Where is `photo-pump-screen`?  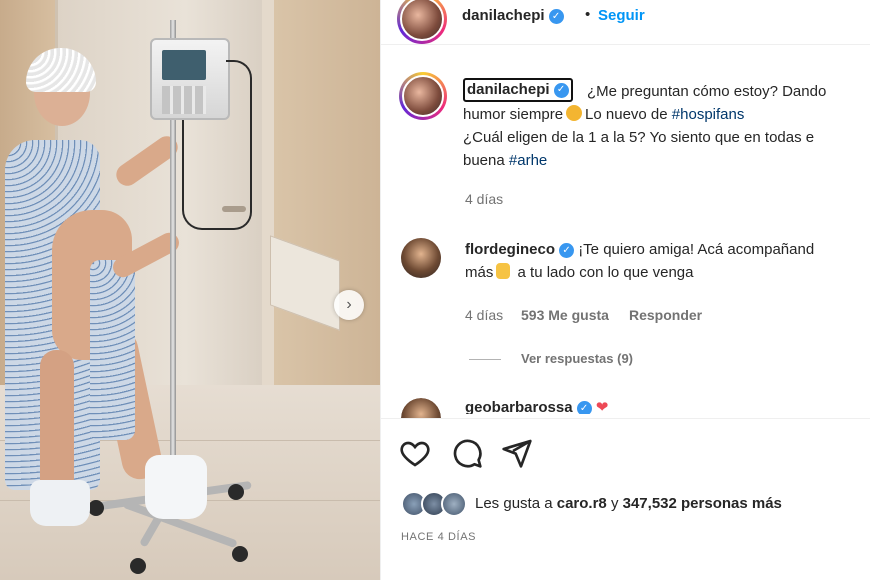
photo-pump-screen is located at coordinates (184, 65).